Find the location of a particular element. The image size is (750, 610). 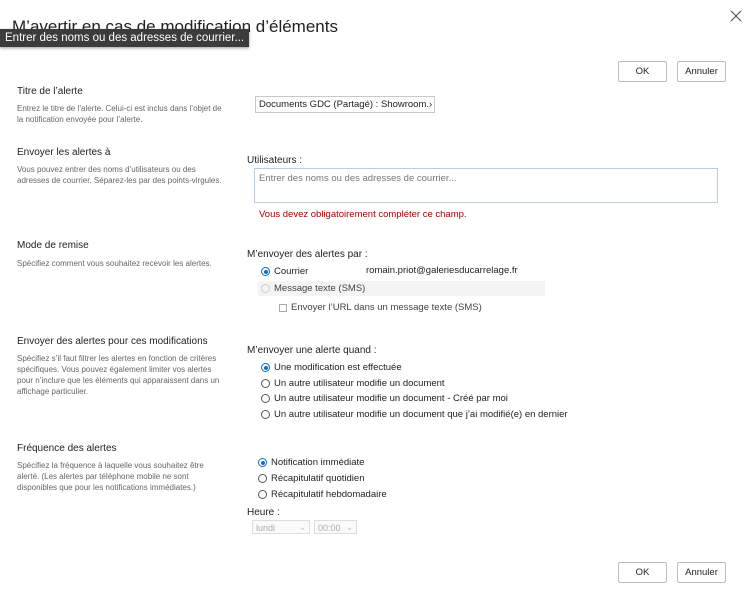

alert-title-heading: Titre de l’alerte is located at coordinates (50, 91).